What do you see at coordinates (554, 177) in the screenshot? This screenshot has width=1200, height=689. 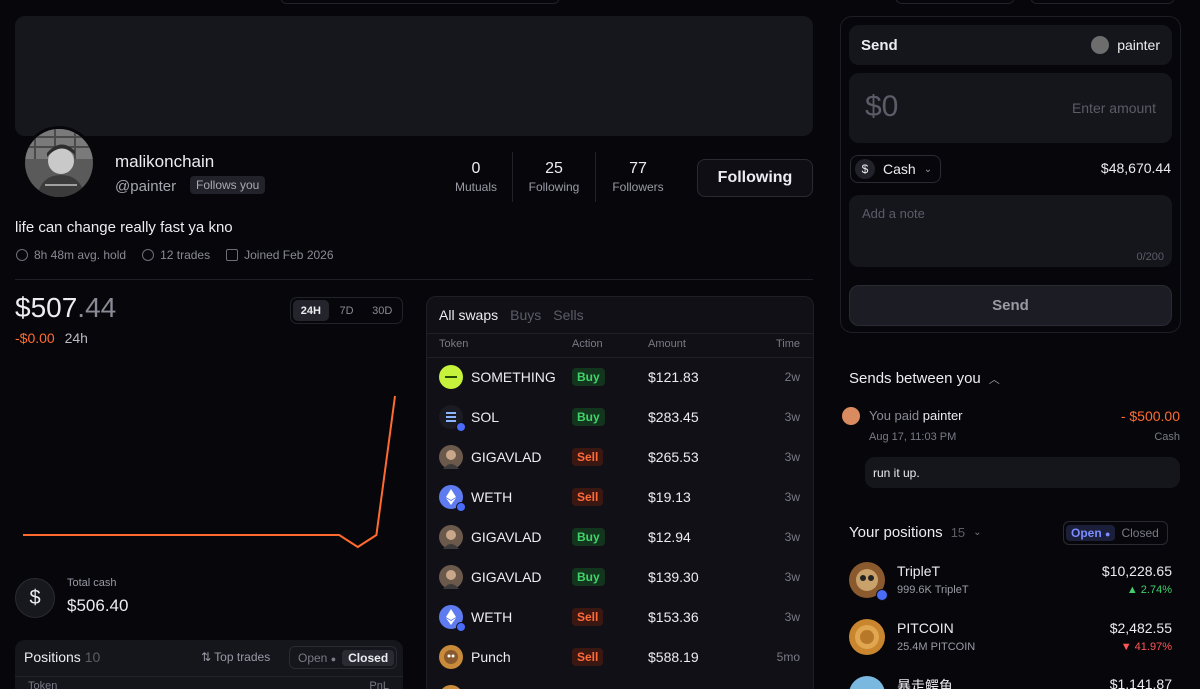 I see `stat-following: 25 Following` at bounding box center [554, 177].